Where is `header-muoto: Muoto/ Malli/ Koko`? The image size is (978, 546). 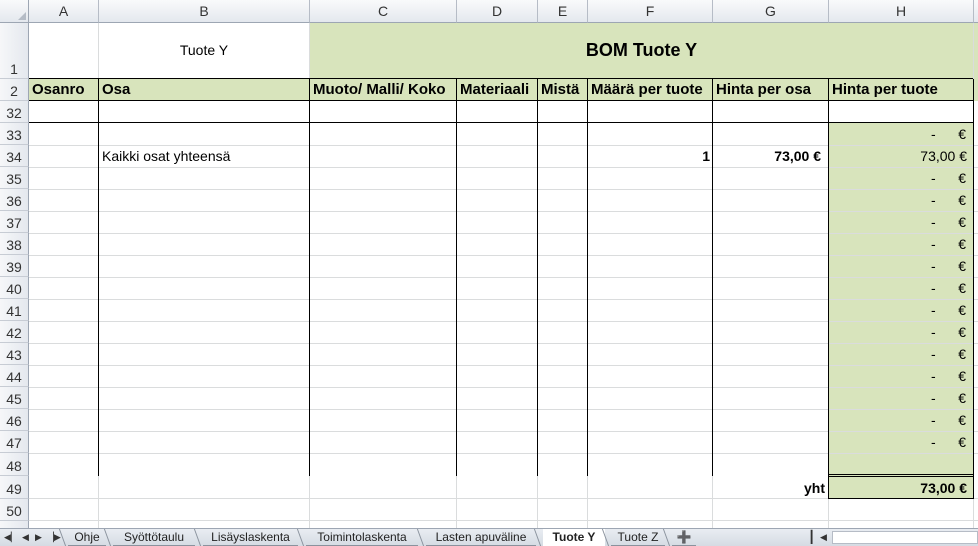
header-muoto: Muoto/ Malli/ Koko is located at coordinates (384, 89).